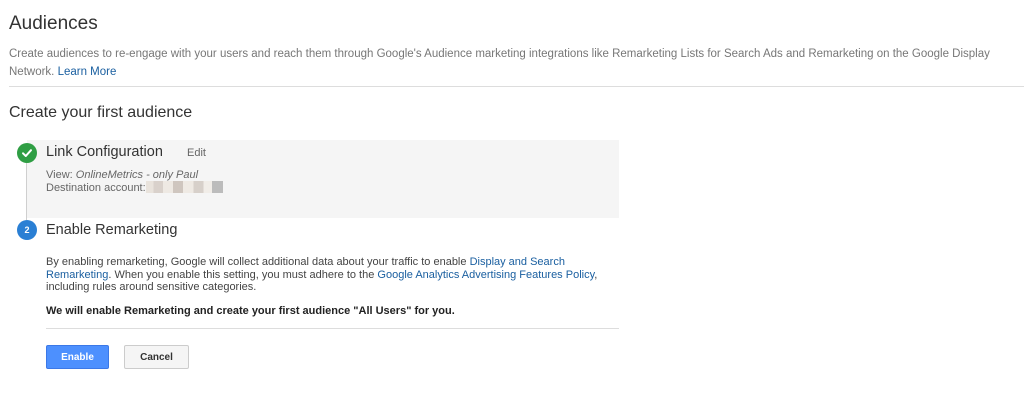 The height and width of the screenshot is (404, 1024). Describe the element at coordinates (516, 86) in the screenshot. I see `header-divider` at that location.